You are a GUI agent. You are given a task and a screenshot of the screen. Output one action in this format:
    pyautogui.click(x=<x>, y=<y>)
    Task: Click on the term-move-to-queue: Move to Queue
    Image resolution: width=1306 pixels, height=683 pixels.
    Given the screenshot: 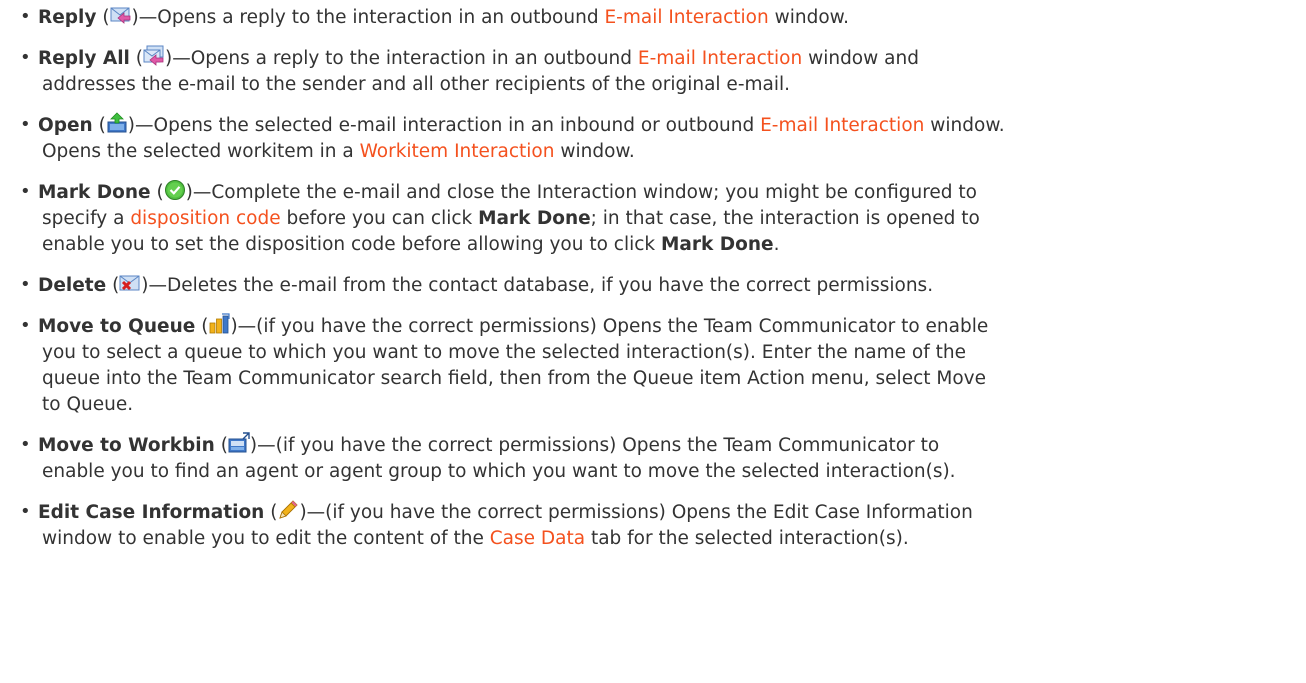 What is the action you would take?
    pyautogui.click(x=117, y=326)
    